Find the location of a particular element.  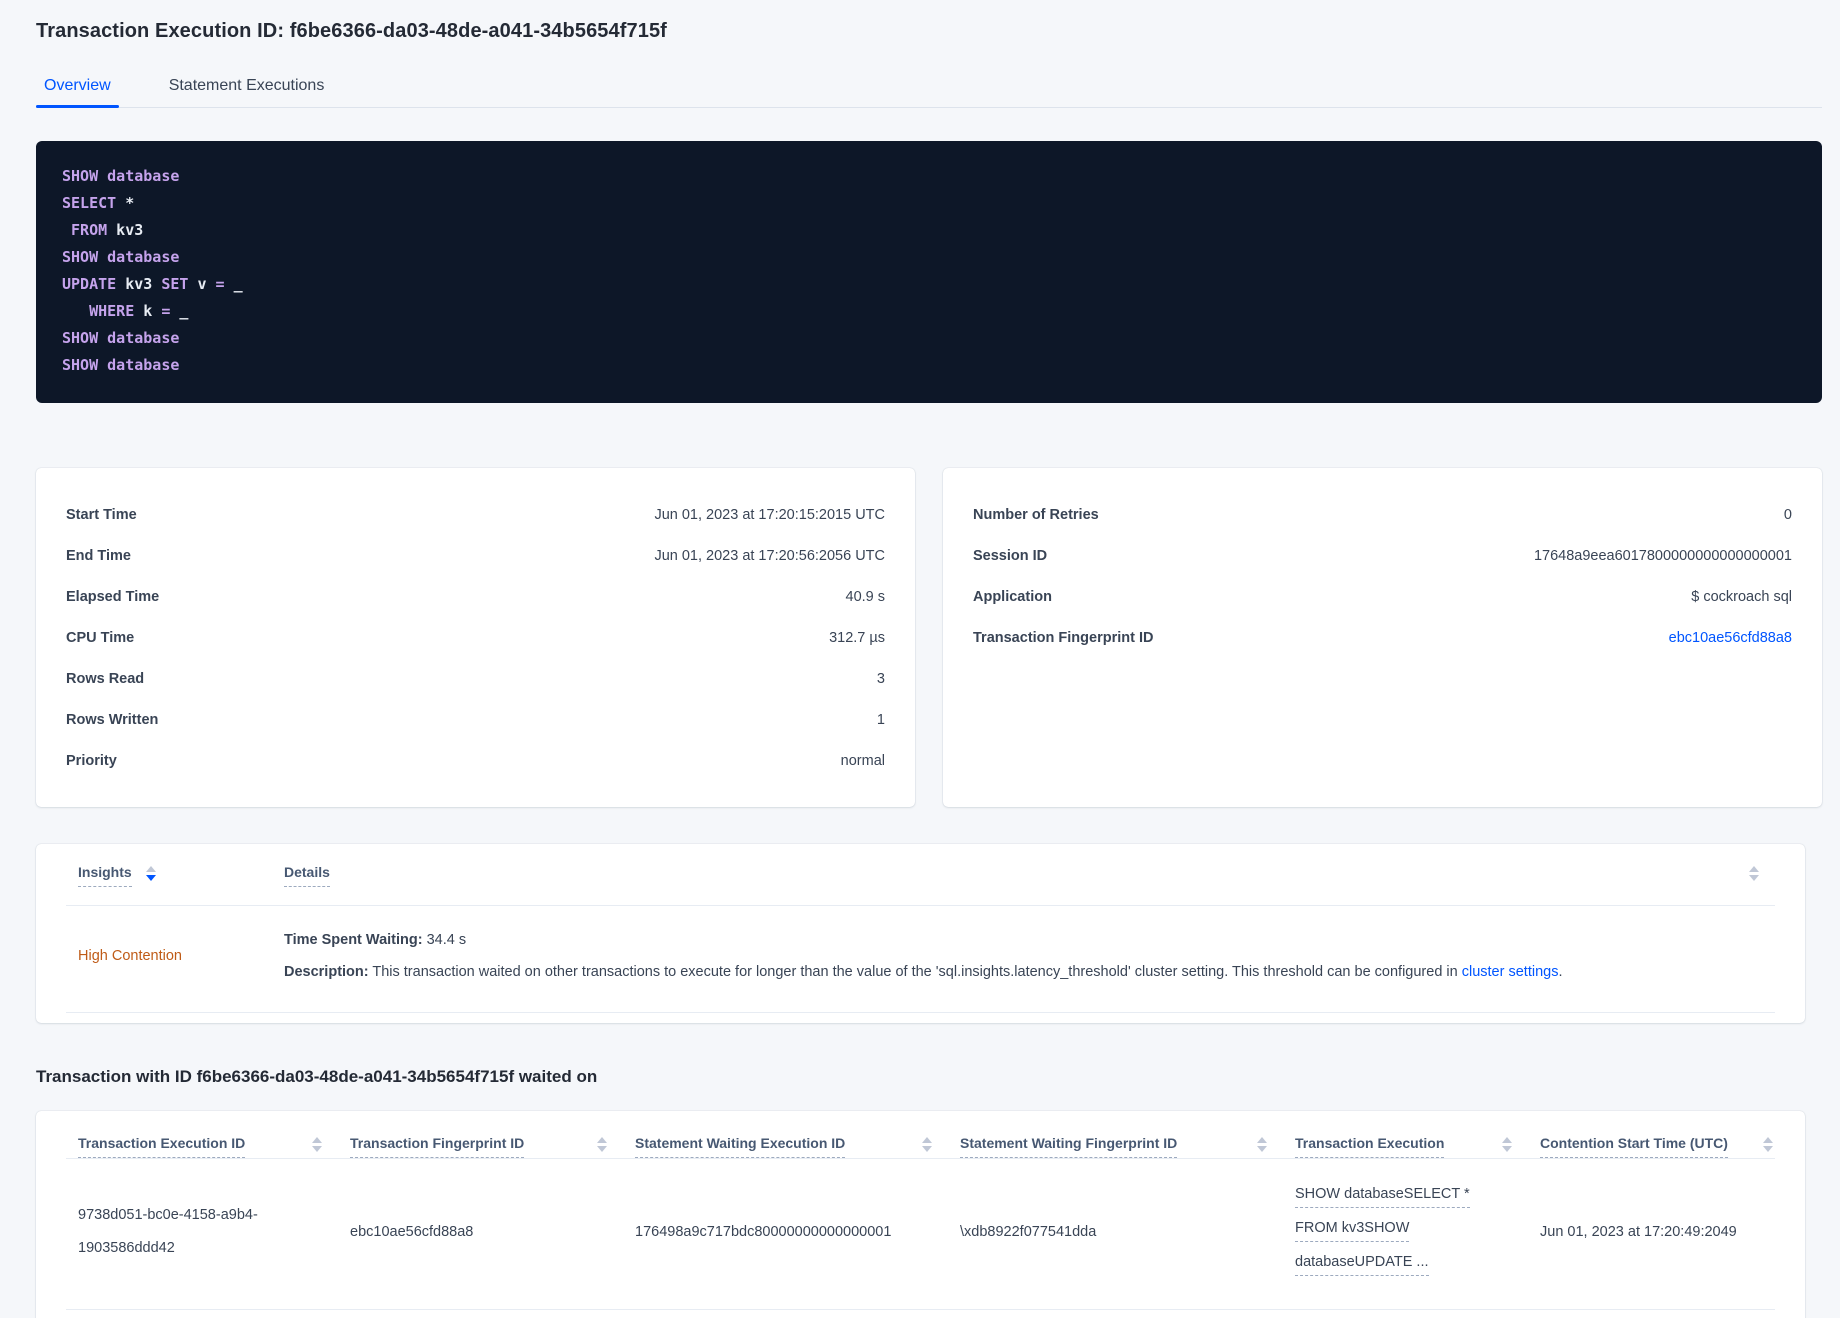

sql-code-line: UPDATE kv3 SET v = _ is located at coordinates (152, 284).